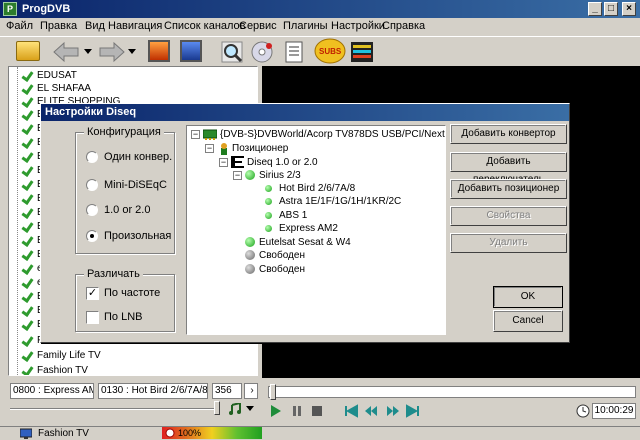  What do you see at coordinates (393, 411) in the screenshot?
I see `fast-forward-icon` at bounding box center [393, 411].